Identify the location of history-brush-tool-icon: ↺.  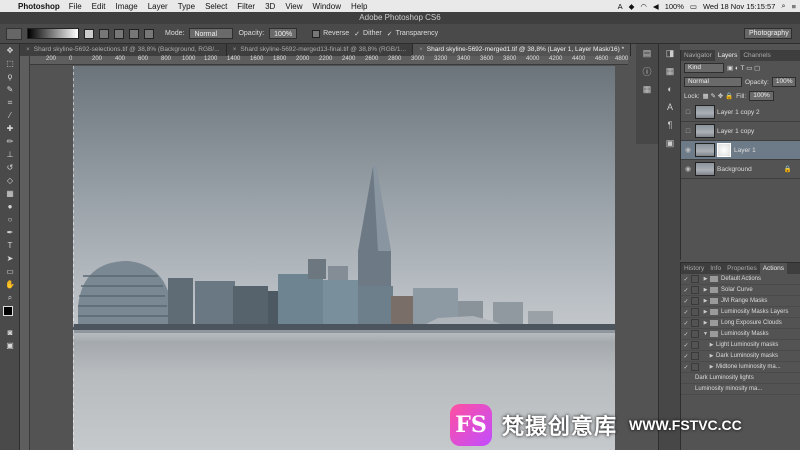
(10, 167).